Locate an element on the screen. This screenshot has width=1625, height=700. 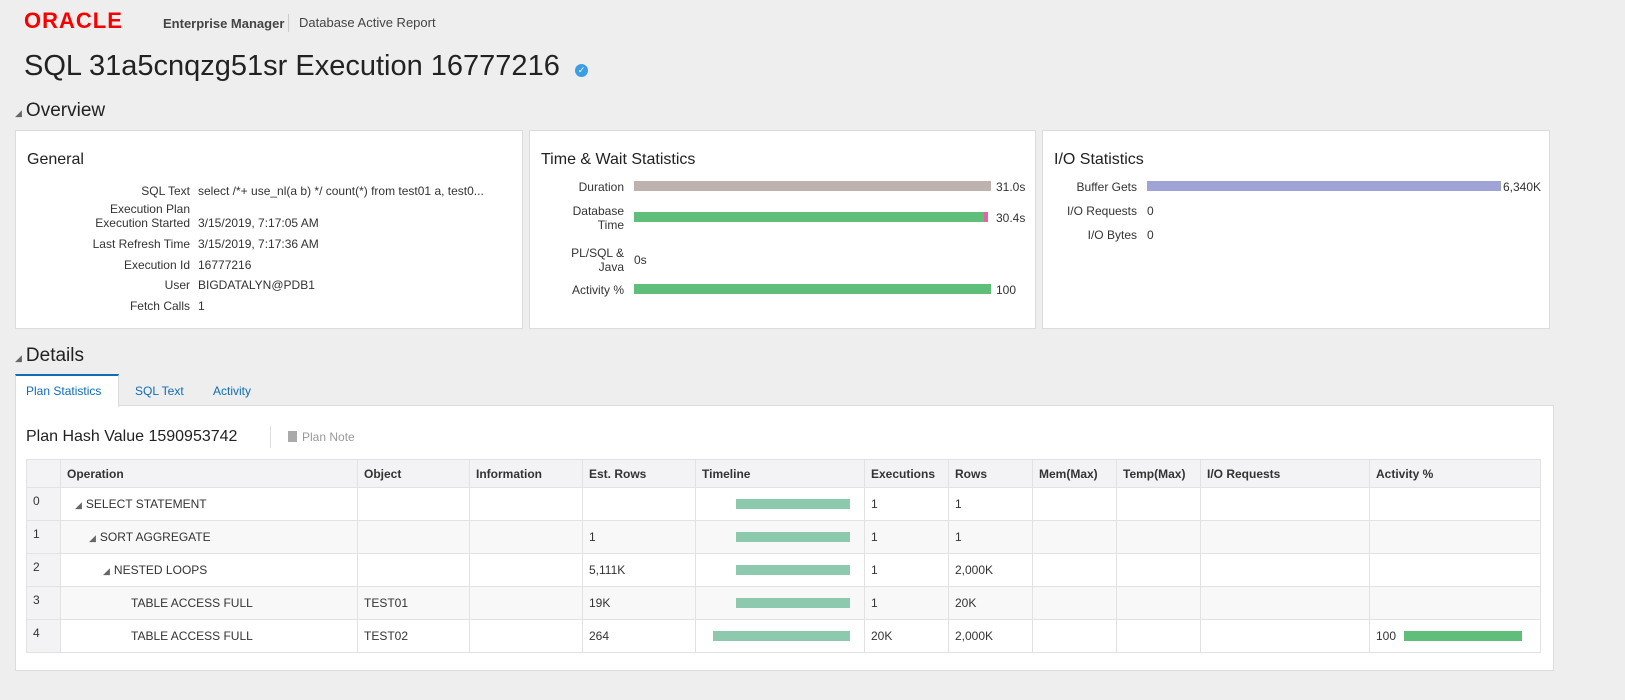
stat-label: PL/SQL & Java is located at coordinates (597, 260).